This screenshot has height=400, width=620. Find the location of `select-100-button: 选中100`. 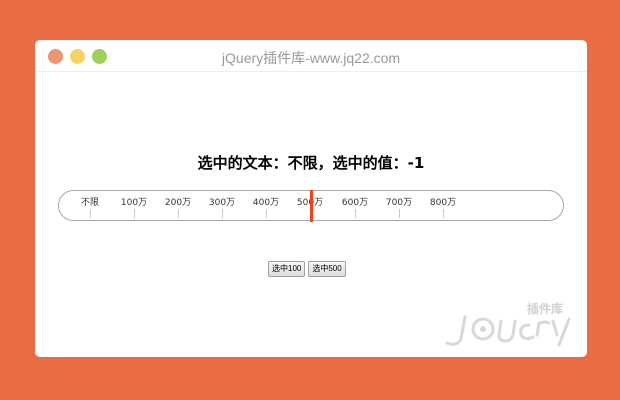

select-100-button: 选中100 is located at coordinates (287, 269).